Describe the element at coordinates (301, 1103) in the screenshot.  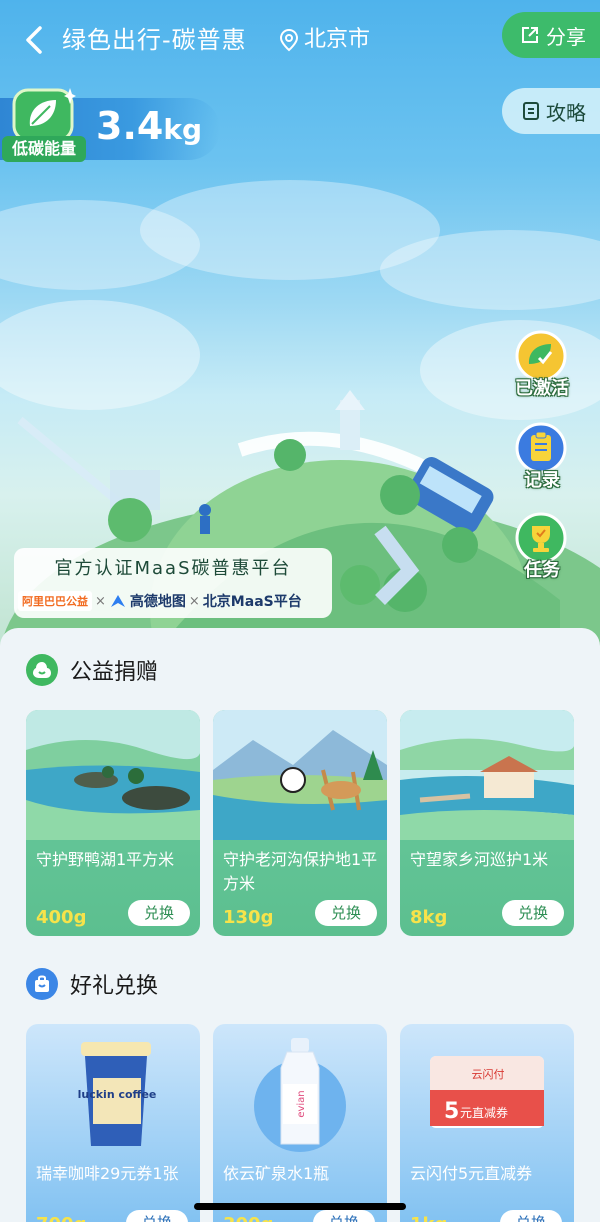
I see `evian-brand: evian` at that location.